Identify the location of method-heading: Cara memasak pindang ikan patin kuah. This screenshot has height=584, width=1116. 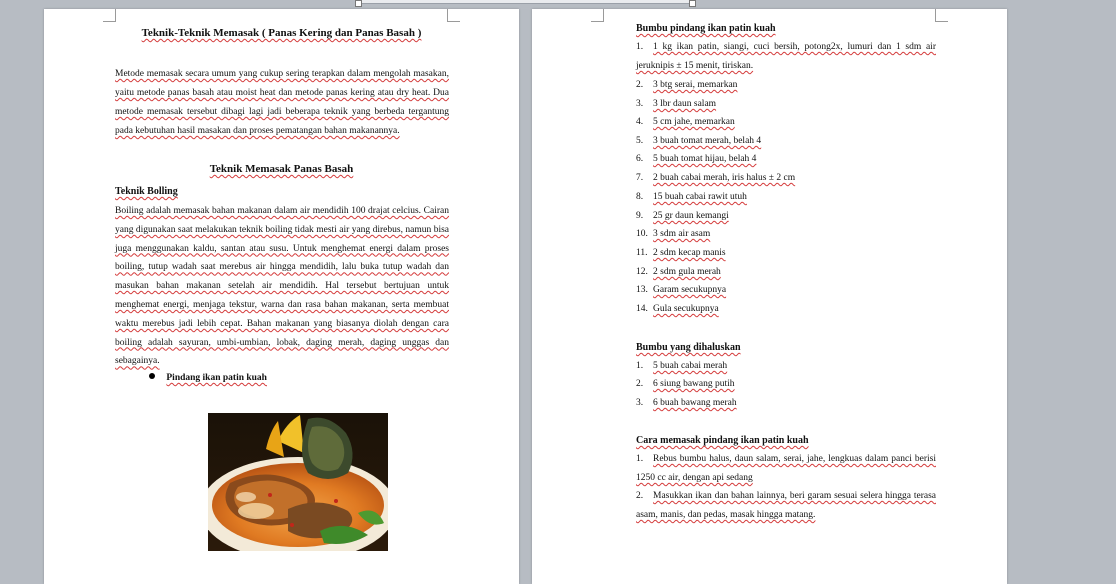
(722, 440).